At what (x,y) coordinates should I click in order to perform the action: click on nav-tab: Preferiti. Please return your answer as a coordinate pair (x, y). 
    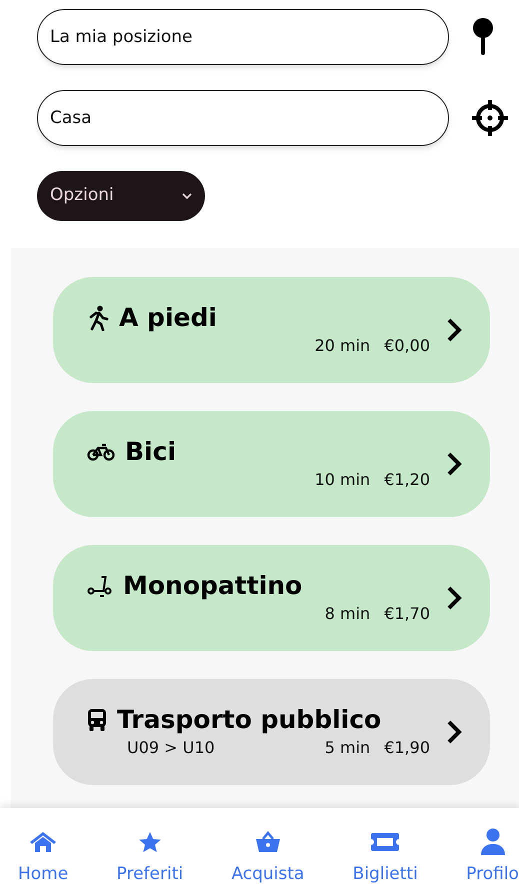
    Looking at the image, I should click on (150, 856).